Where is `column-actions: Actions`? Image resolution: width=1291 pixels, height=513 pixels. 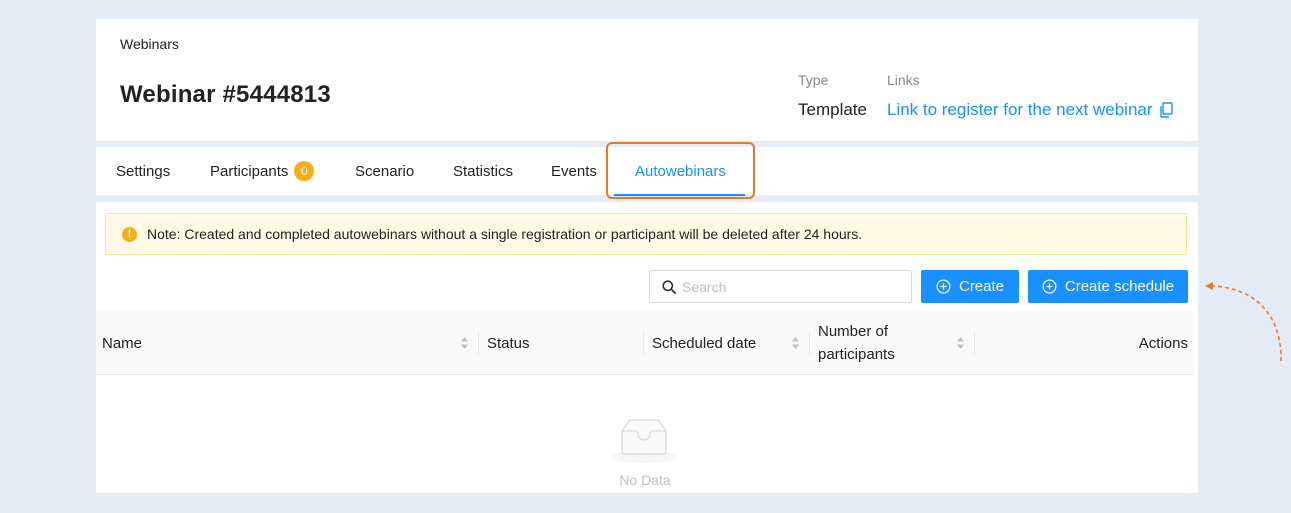
column-actions: Actions is located at coordinates (1163, 343).